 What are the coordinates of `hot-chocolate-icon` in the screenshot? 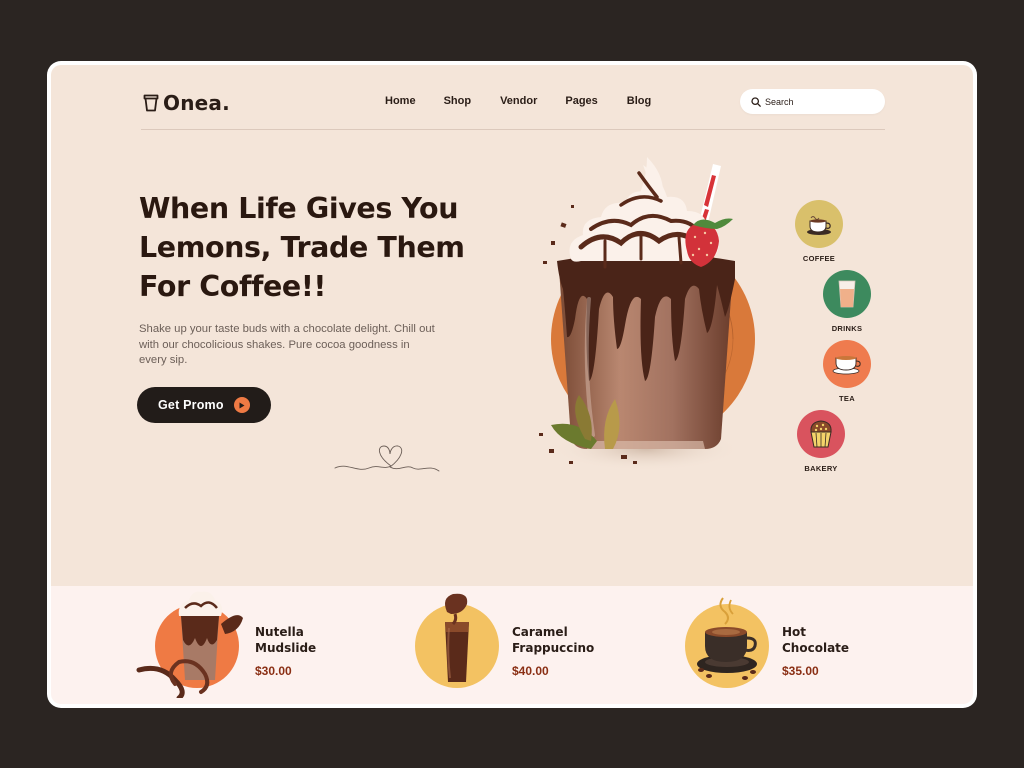 It's located at (727, 638).